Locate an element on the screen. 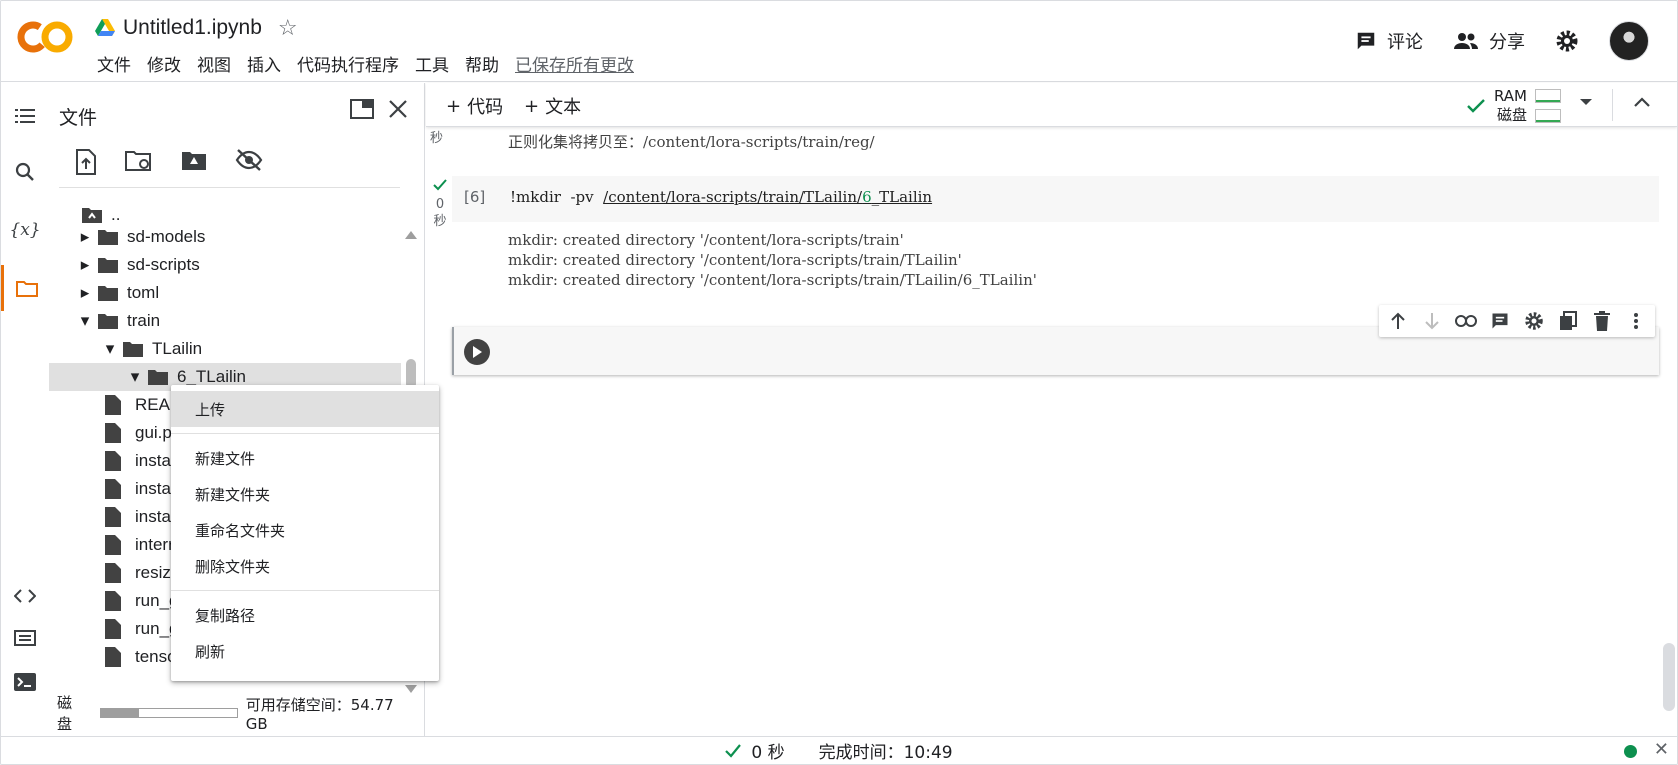  ctx-upload: 上传 is located at coordinates (305, 409).